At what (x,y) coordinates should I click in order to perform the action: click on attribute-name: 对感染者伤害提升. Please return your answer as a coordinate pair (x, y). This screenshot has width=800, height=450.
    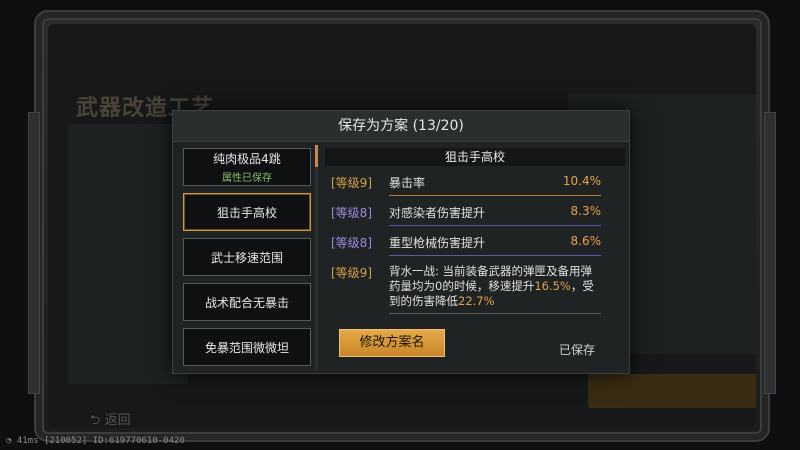
    Looking at the image, I should click on (437, 213).